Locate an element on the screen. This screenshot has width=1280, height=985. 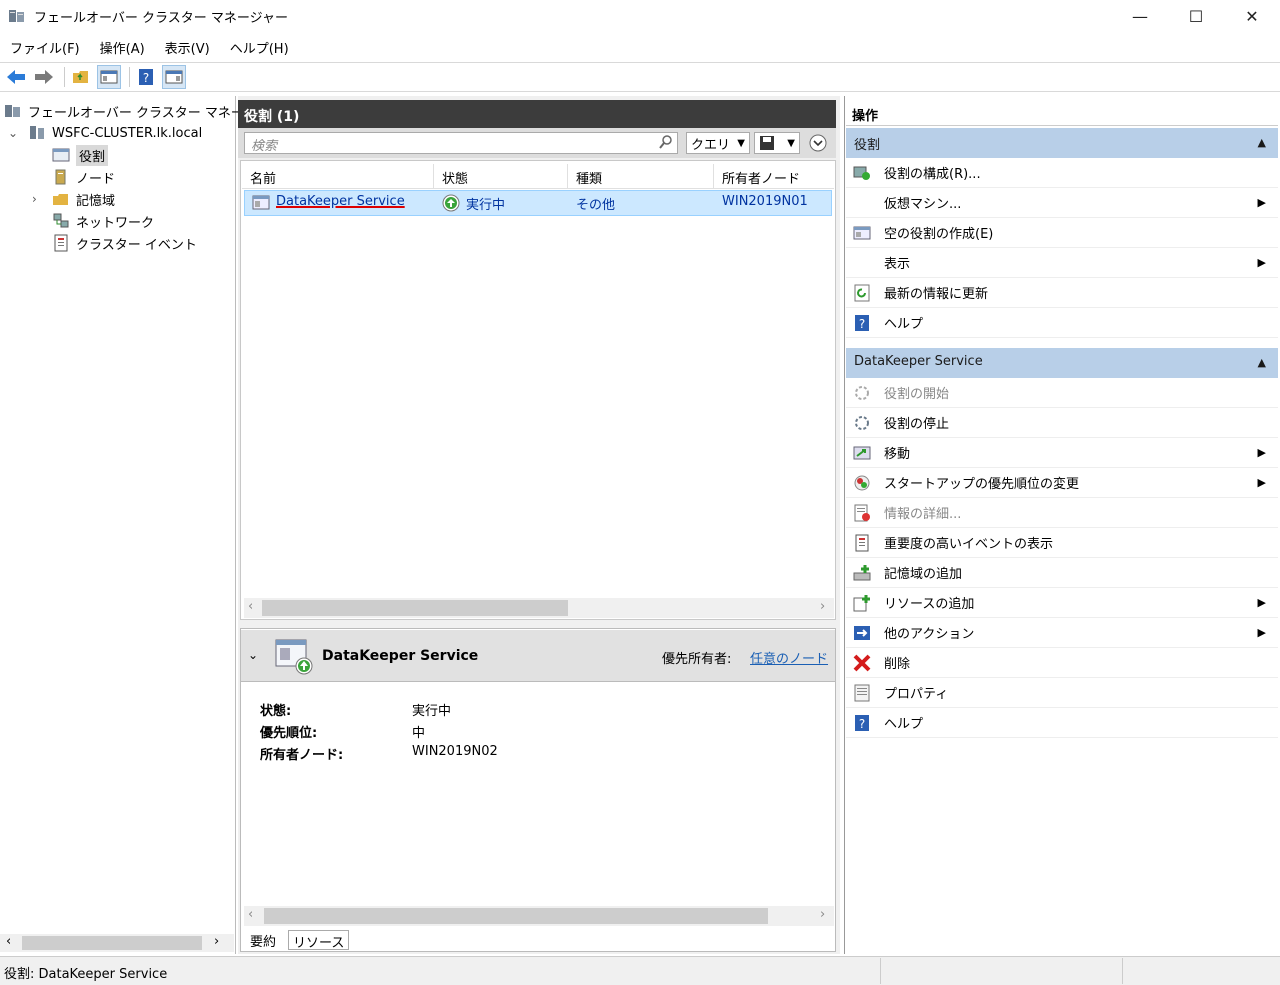
show-hide-action-pane-icon is located at coordinates (174, 77).